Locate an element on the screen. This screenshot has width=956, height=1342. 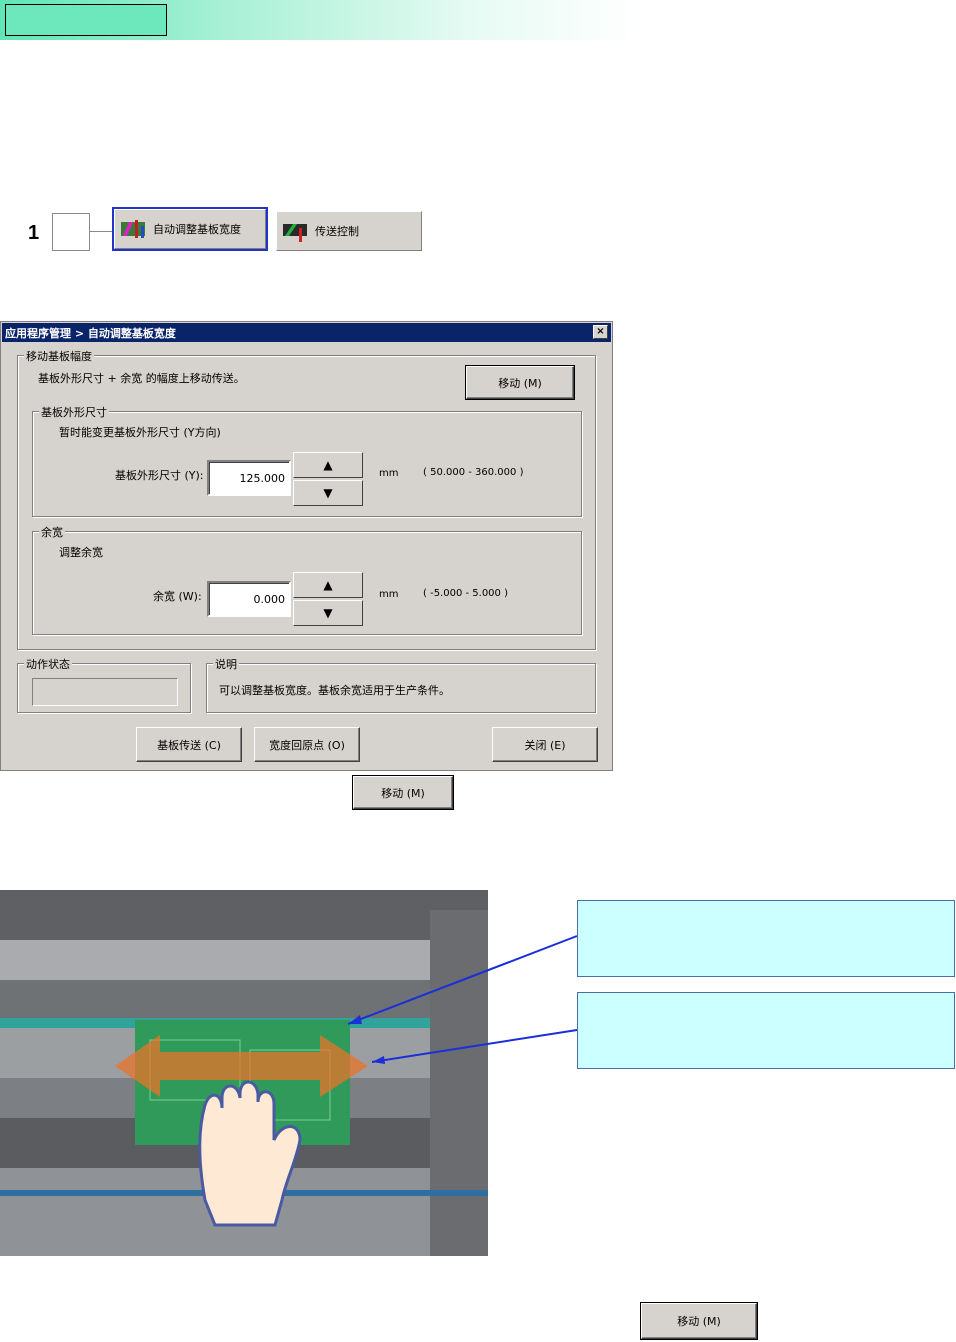
callout-board is located at coordinates (766, 938).